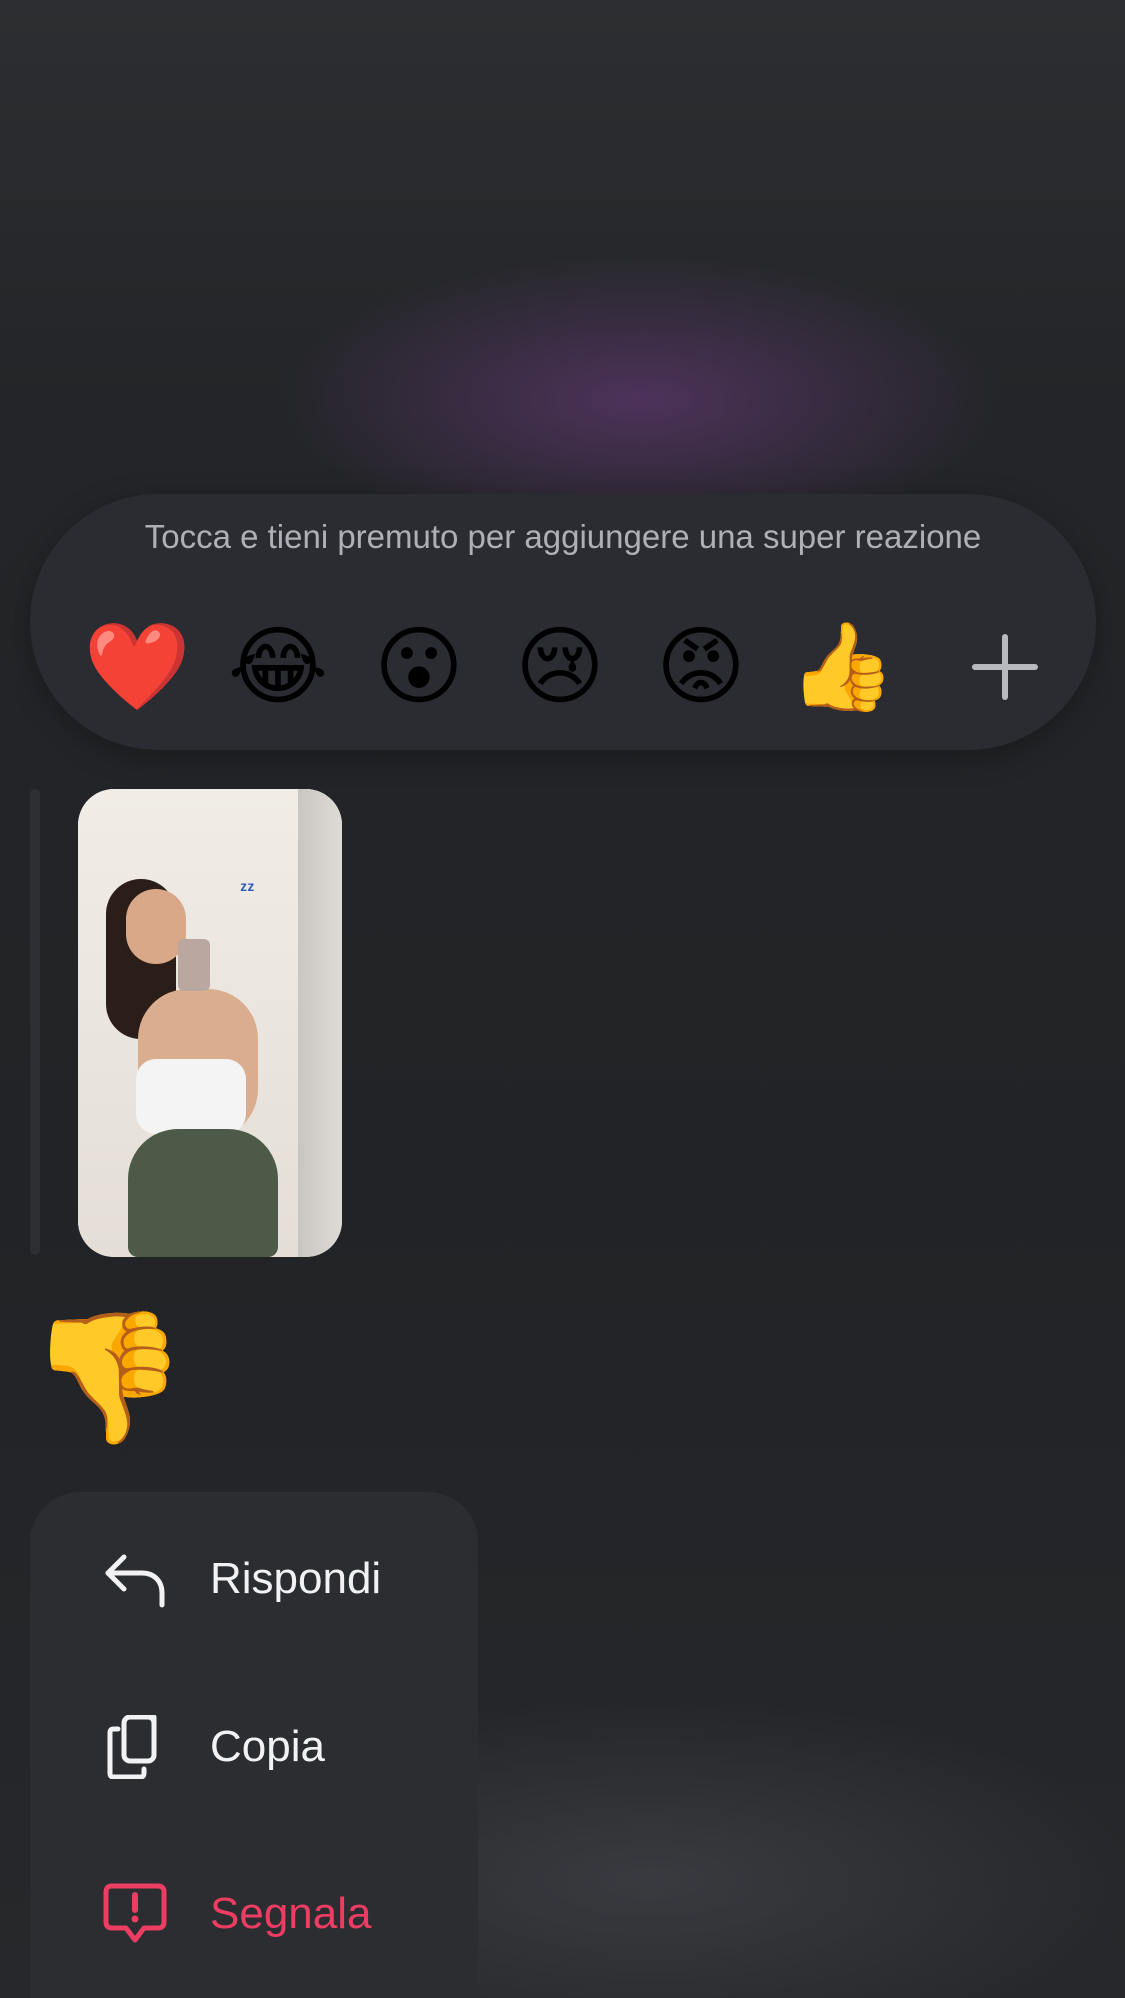 This screenshot has width=1125, height=1998. I want to click on reply-label: Rispondi, so click(296, 1578).